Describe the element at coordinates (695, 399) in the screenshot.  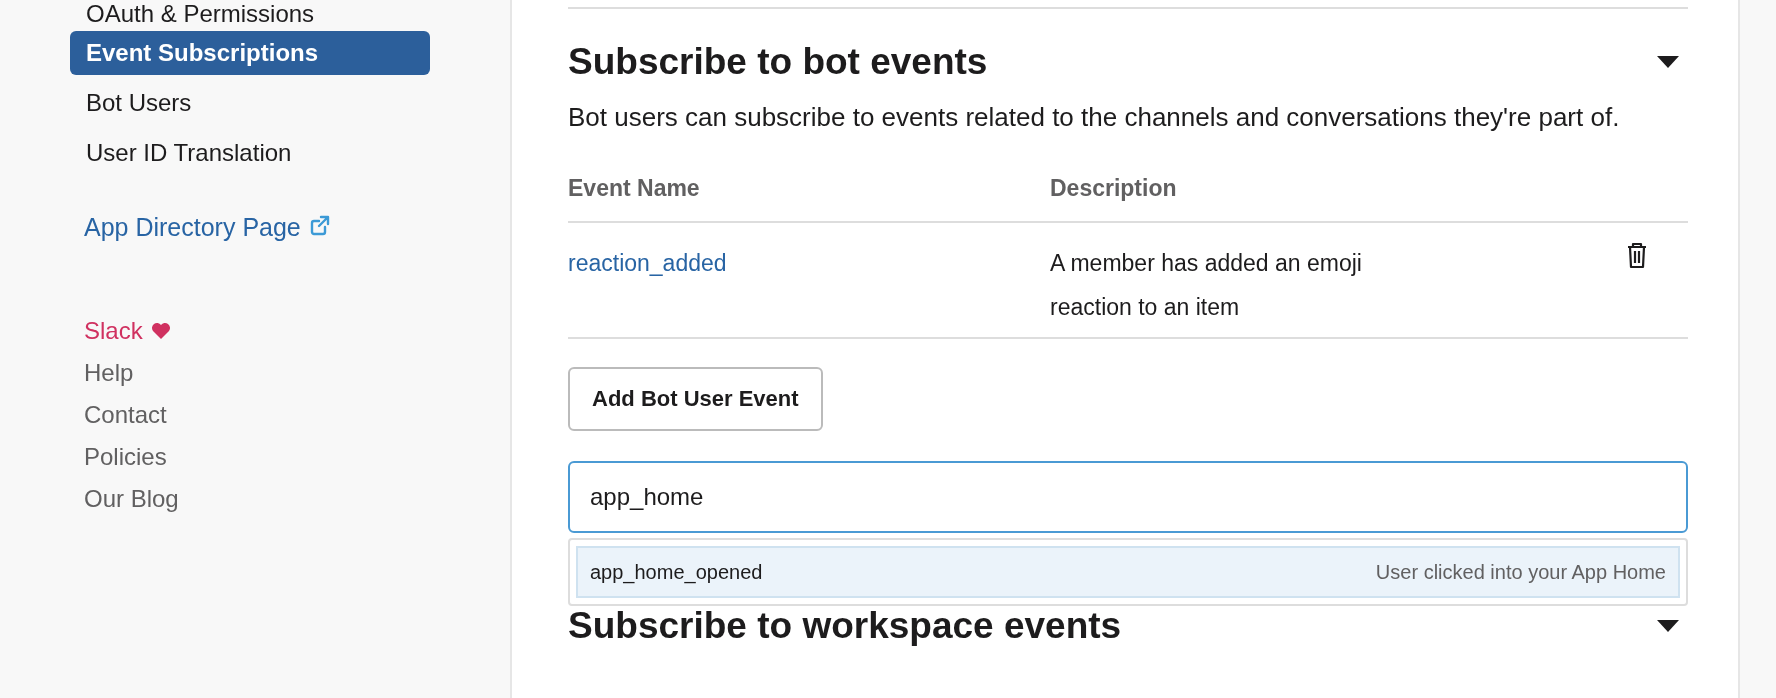
I see `add-event-button: Add Bot User Event` at that location.